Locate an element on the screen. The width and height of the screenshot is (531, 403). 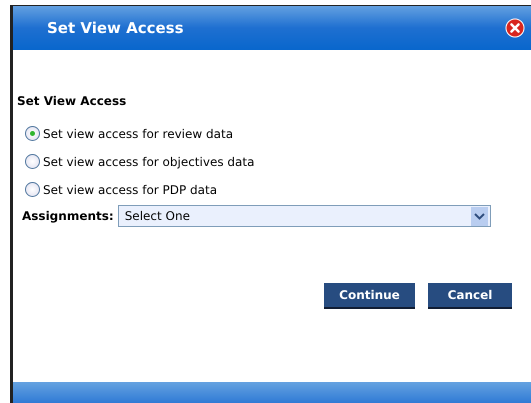
caret-icon is located at coordinates (479, 216).